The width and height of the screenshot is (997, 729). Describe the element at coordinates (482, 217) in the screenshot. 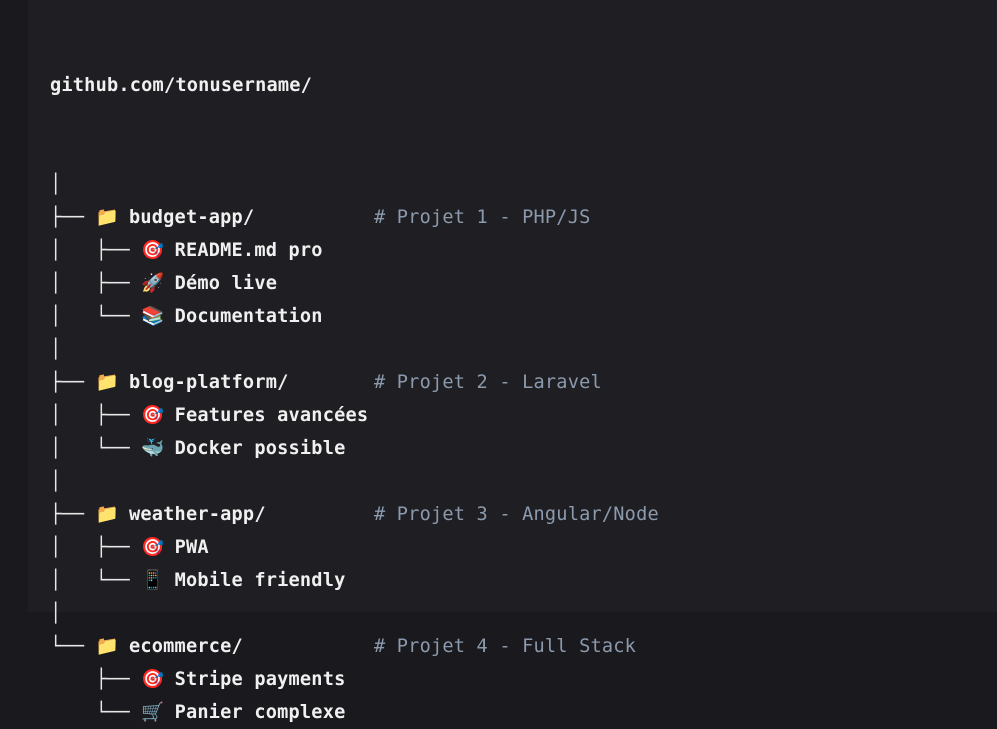

I see `project-comment: # Projet 1 - PHP/JS` at that location.